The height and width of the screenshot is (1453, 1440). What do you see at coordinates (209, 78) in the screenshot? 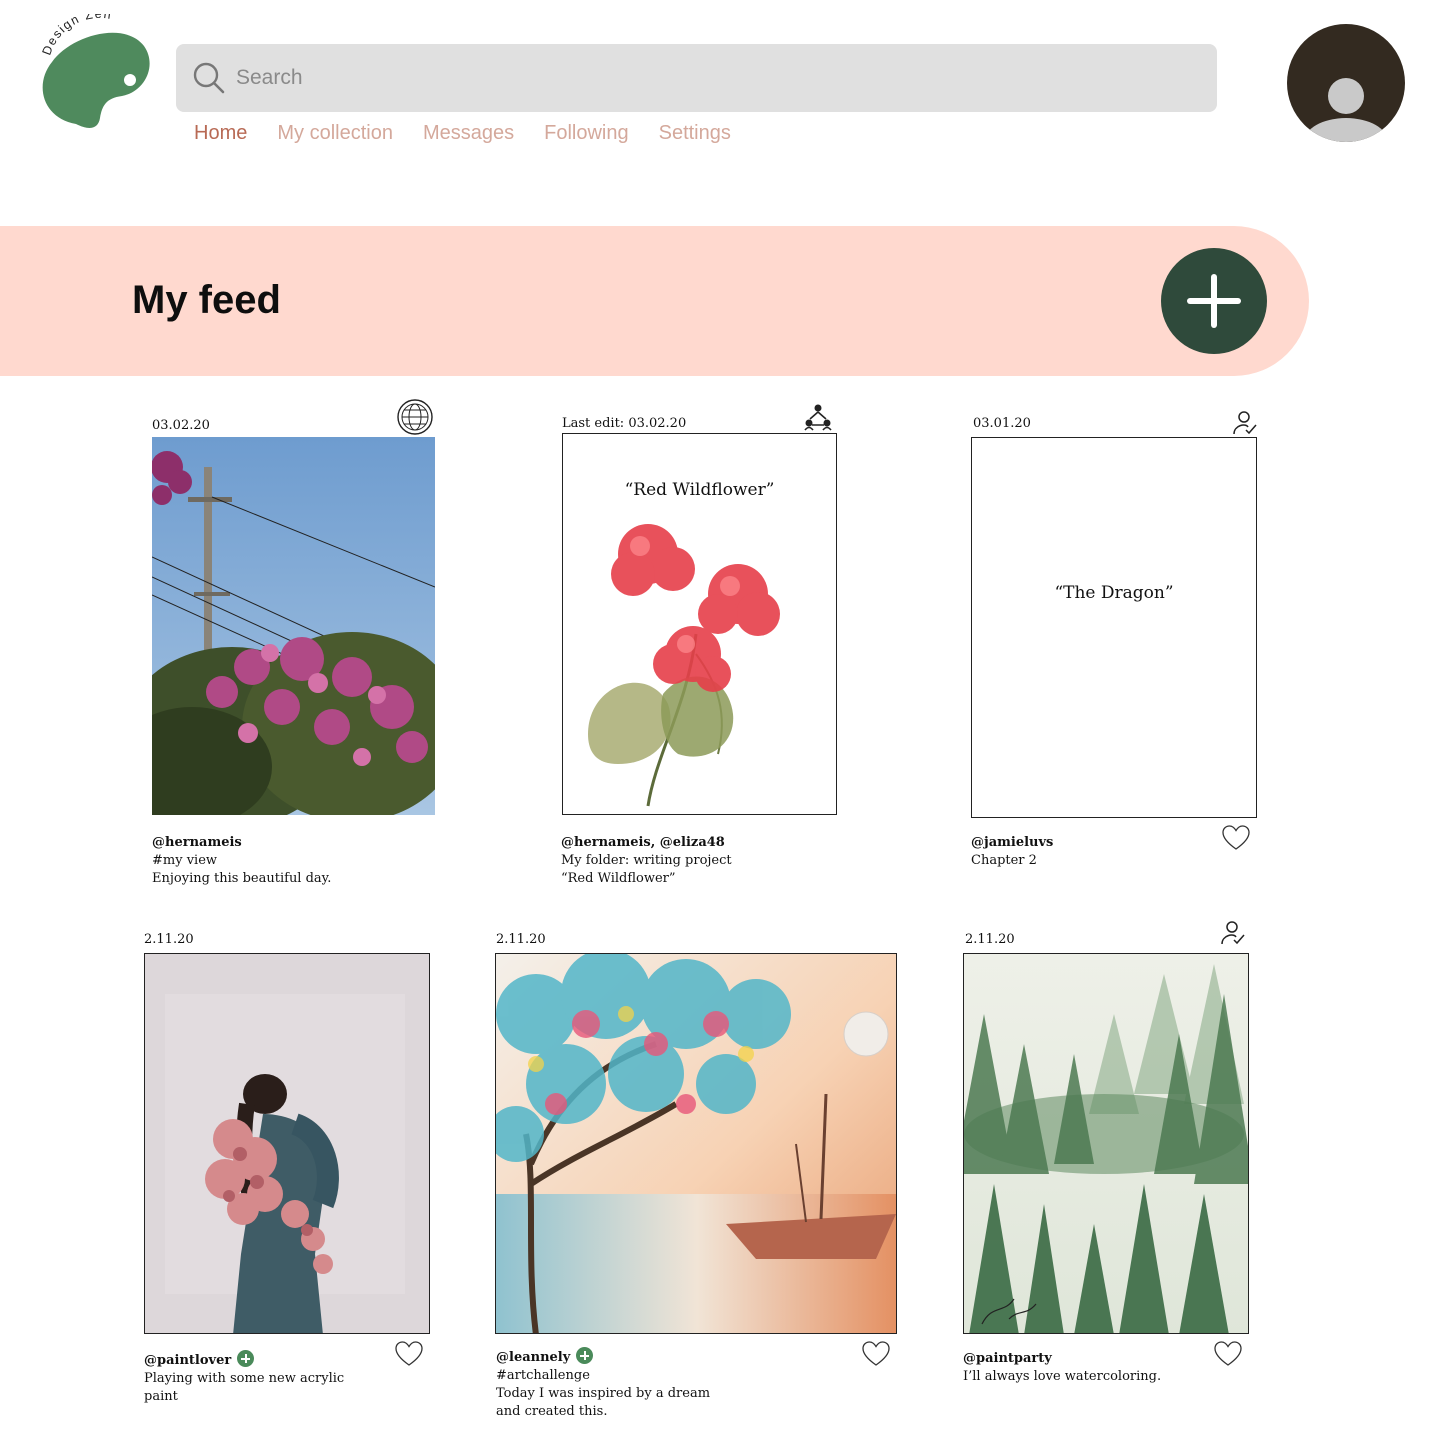
I see `search-icon` at bounding box center [209, 78].